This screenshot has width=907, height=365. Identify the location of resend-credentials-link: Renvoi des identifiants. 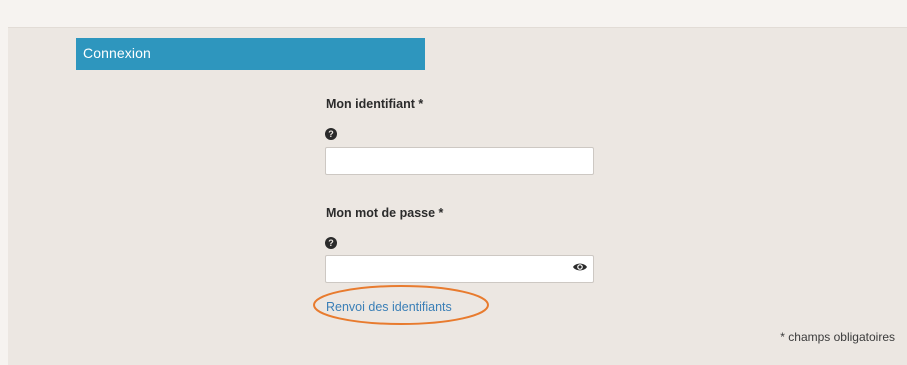
(389, 307).